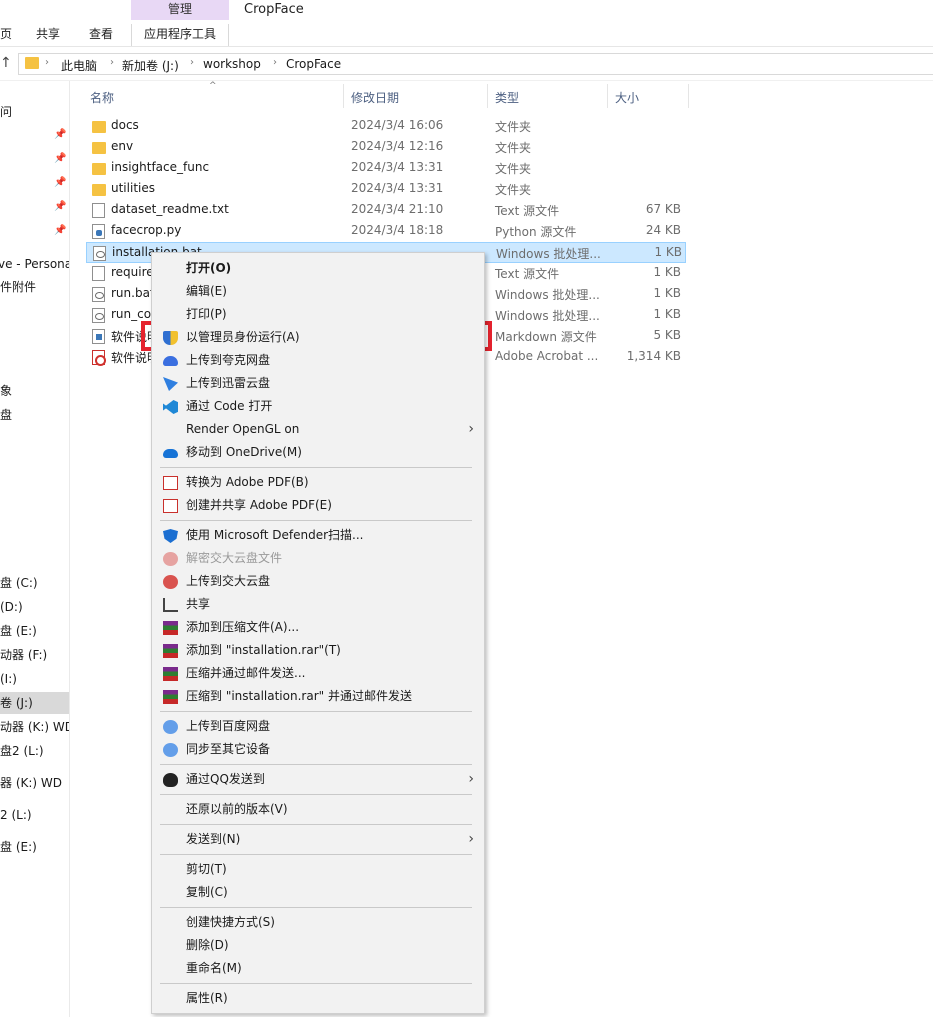 The width and height of the screenshot is (933, 1017). What do you see at coordinates (318, 726) in the screenshot?
I see `menu-item: 上传到百度网盘` at bounding box center [318, 726].